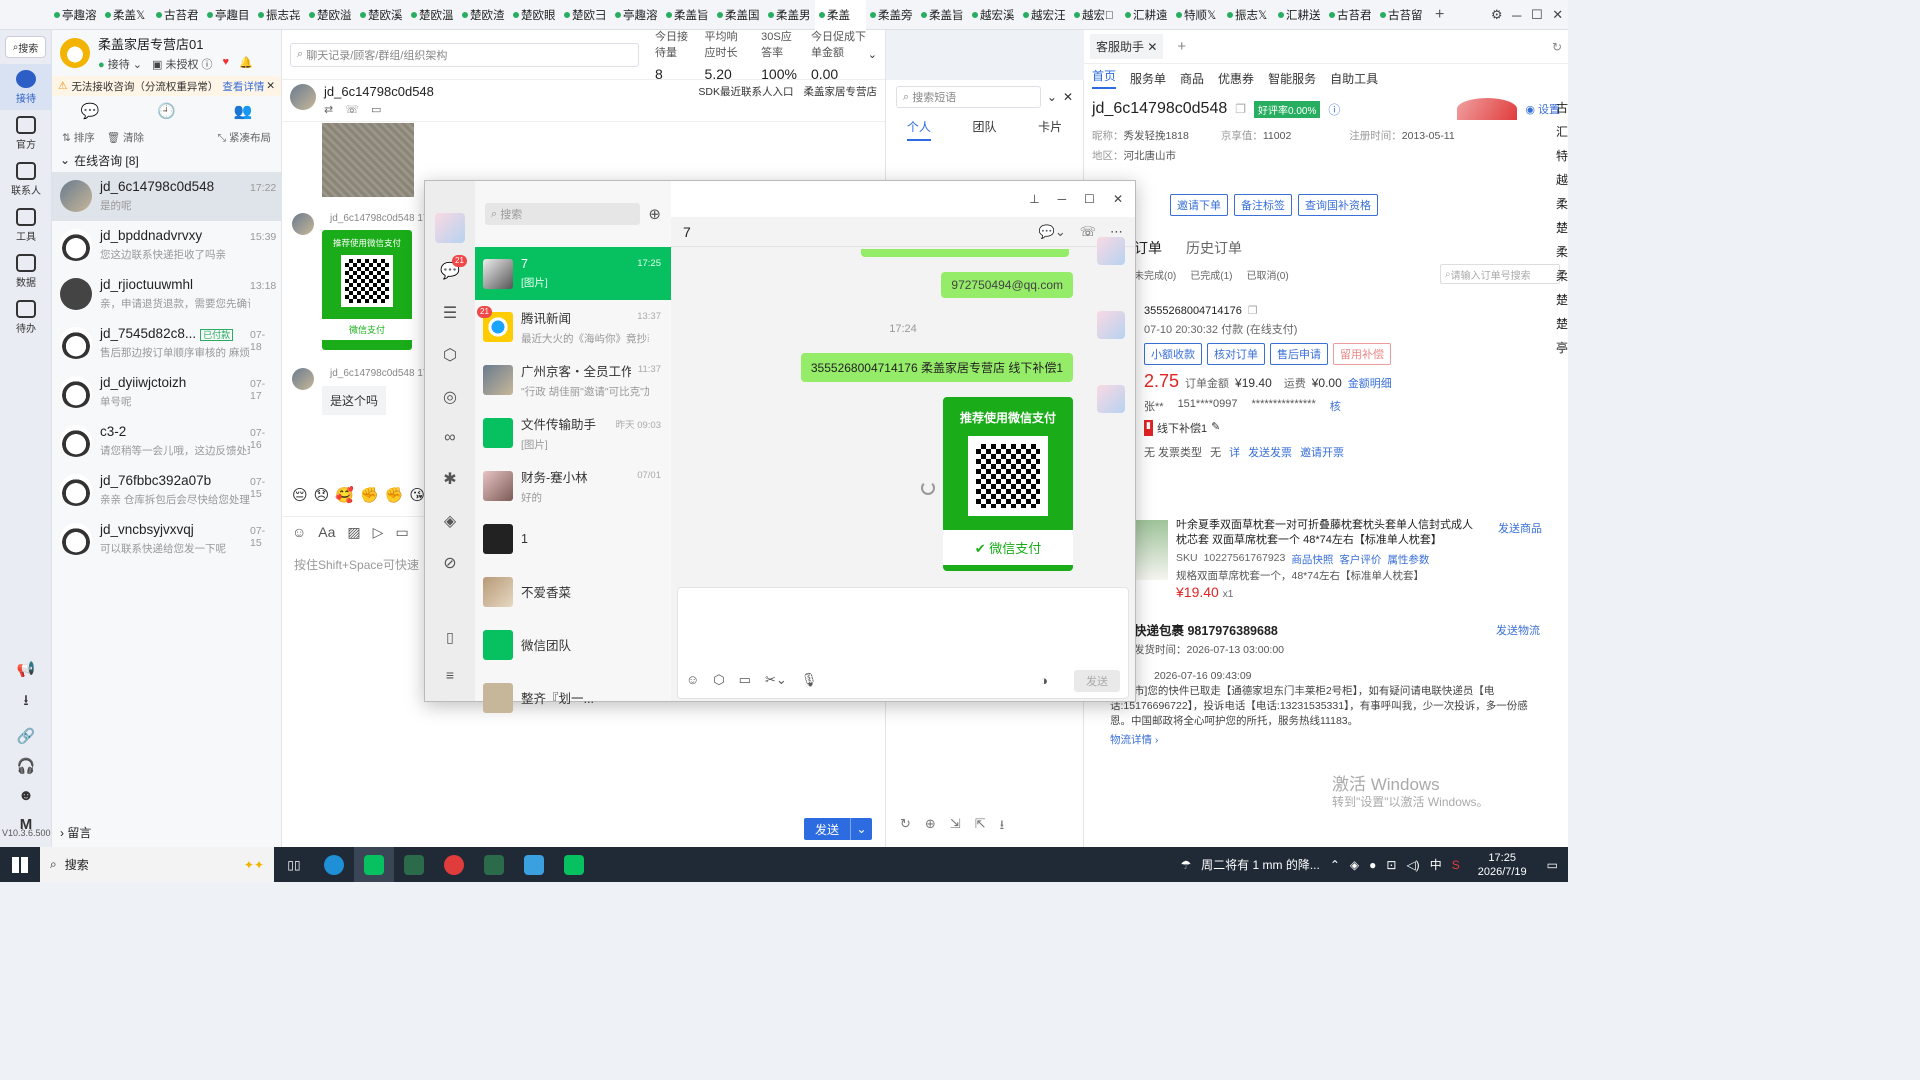  Describe the element at coordinates (1095, 15) in the screenshot. I see `window-tab: 越宏𥨊` at that location.